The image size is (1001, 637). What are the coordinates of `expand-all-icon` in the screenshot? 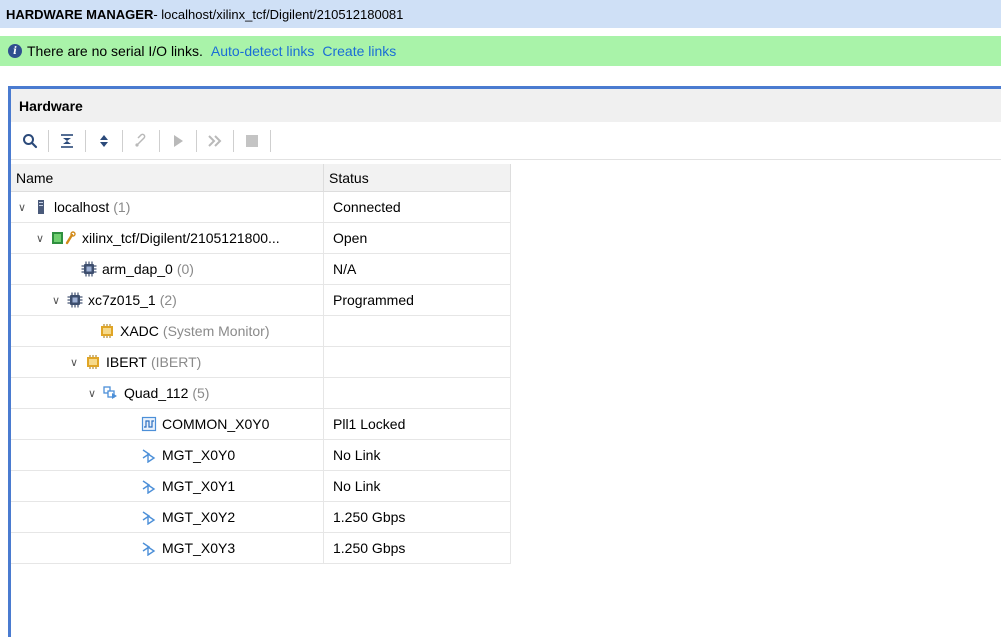 It's located at (104, 141).